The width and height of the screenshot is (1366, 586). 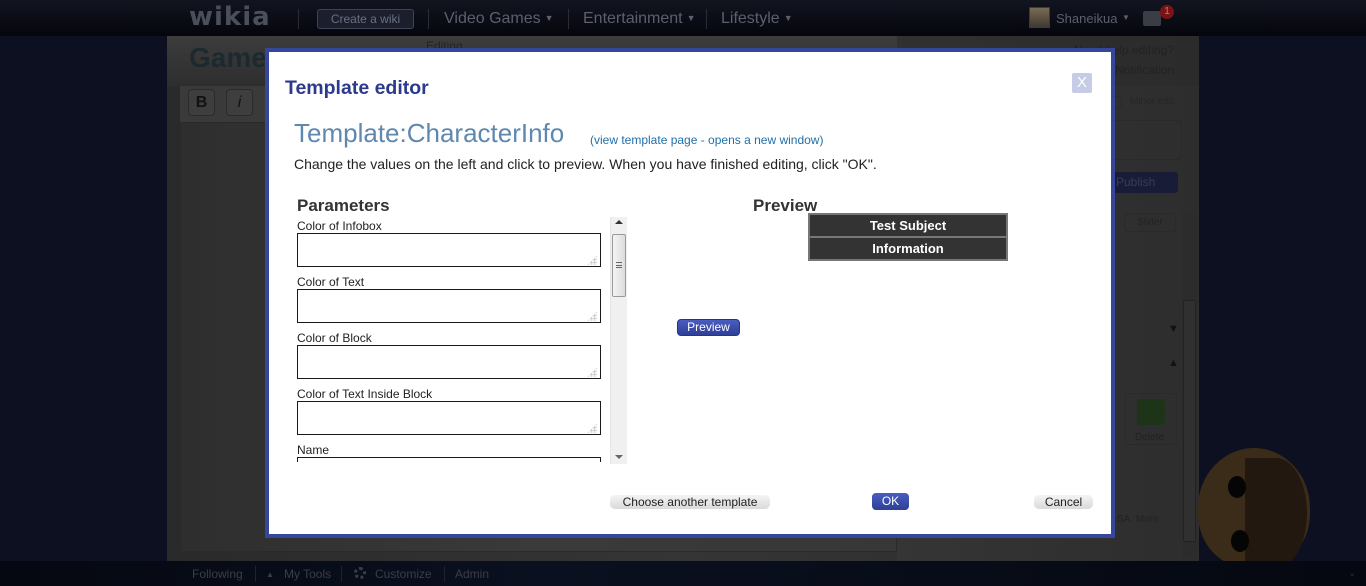 I want to click on gear-icon, so click(x=360, y=573).